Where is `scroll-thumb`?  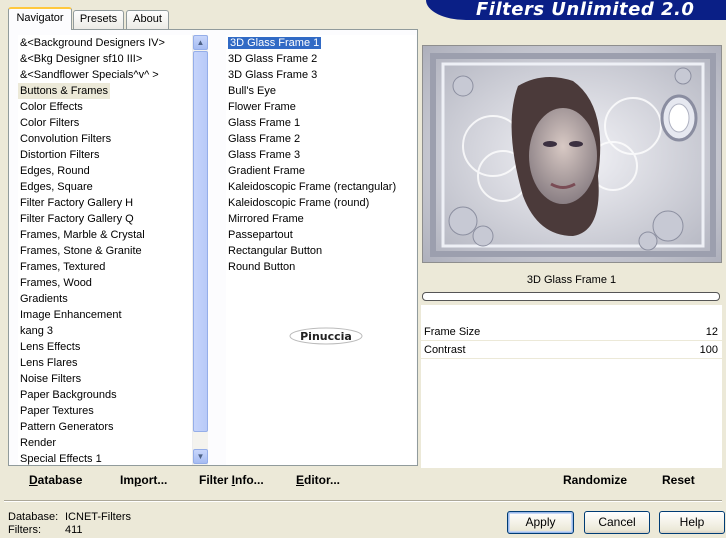 scroll-thumb is located at coordinates (200, 241).